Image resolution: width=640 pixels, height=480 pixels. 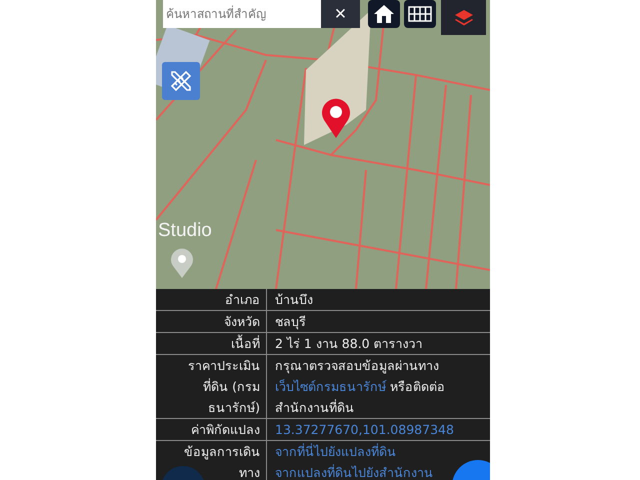 What do you see at coordinates (336, 118) in the screenshot?
I see `location-pin-icon` at bounding box center [336, 118].